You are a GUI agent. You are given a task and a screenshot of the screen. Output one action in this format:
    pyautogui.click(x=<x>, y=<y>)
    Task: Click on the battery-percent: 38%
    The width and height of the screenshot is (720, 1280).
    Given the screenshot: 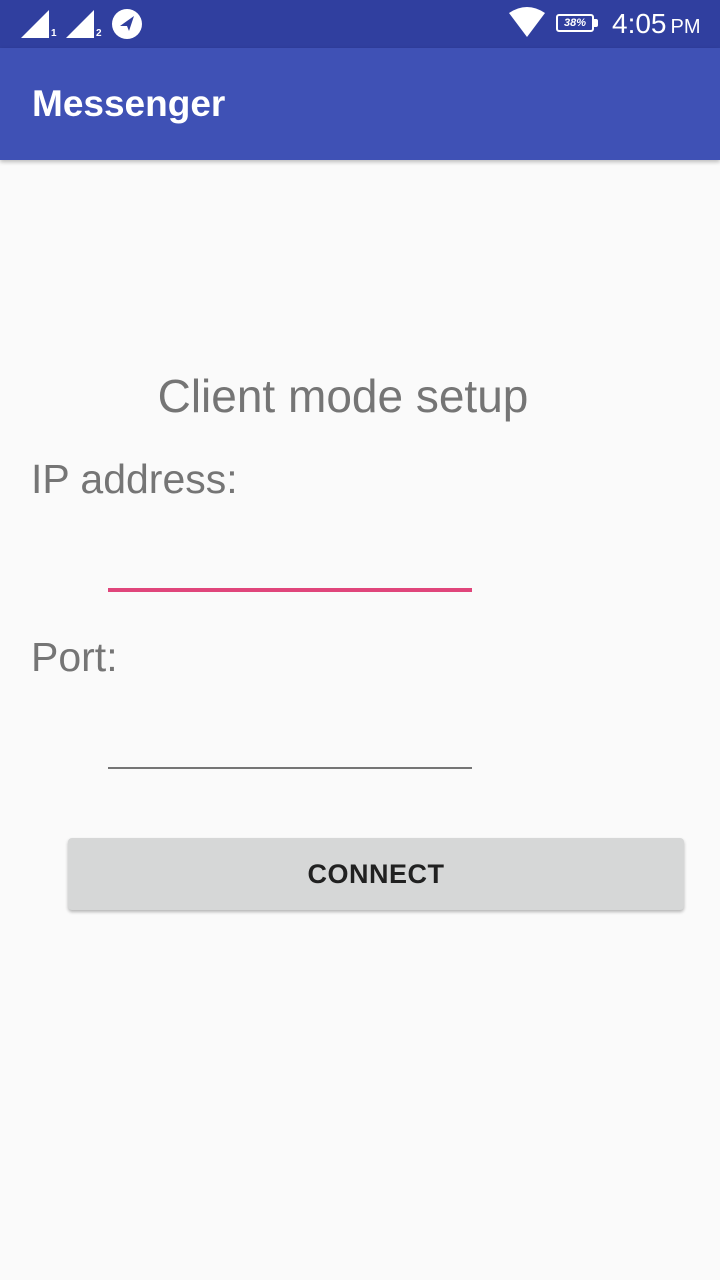 What is the action you would take?
    pyautogui.click(x=575, y=23)
    